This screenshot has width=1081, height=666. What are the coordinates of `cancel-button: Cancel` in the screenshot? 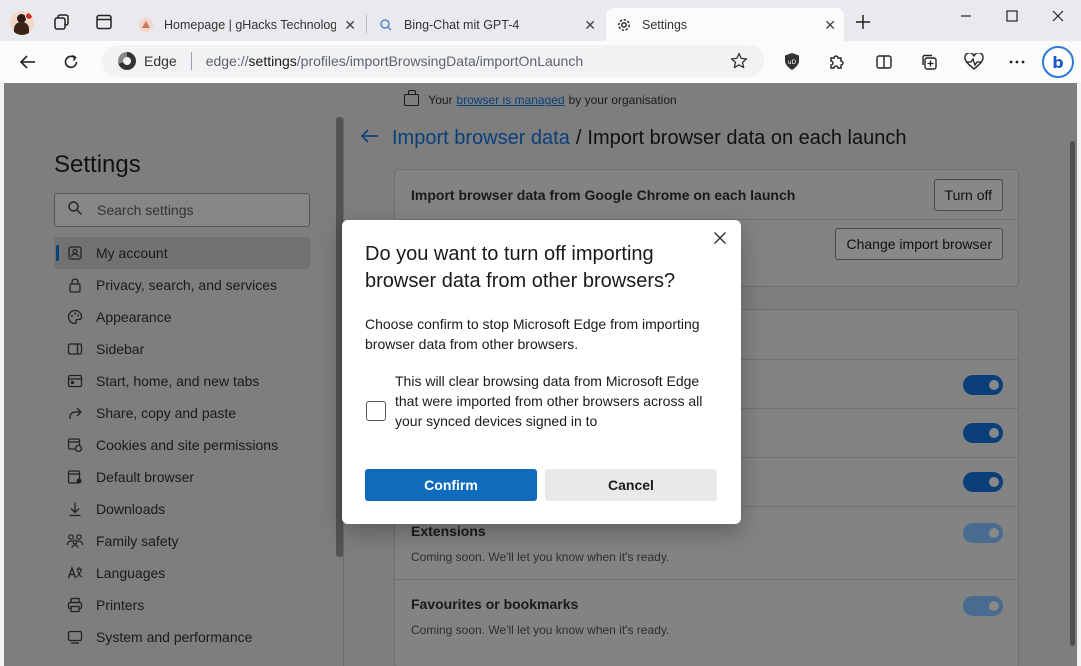 It's located at (631, 485).